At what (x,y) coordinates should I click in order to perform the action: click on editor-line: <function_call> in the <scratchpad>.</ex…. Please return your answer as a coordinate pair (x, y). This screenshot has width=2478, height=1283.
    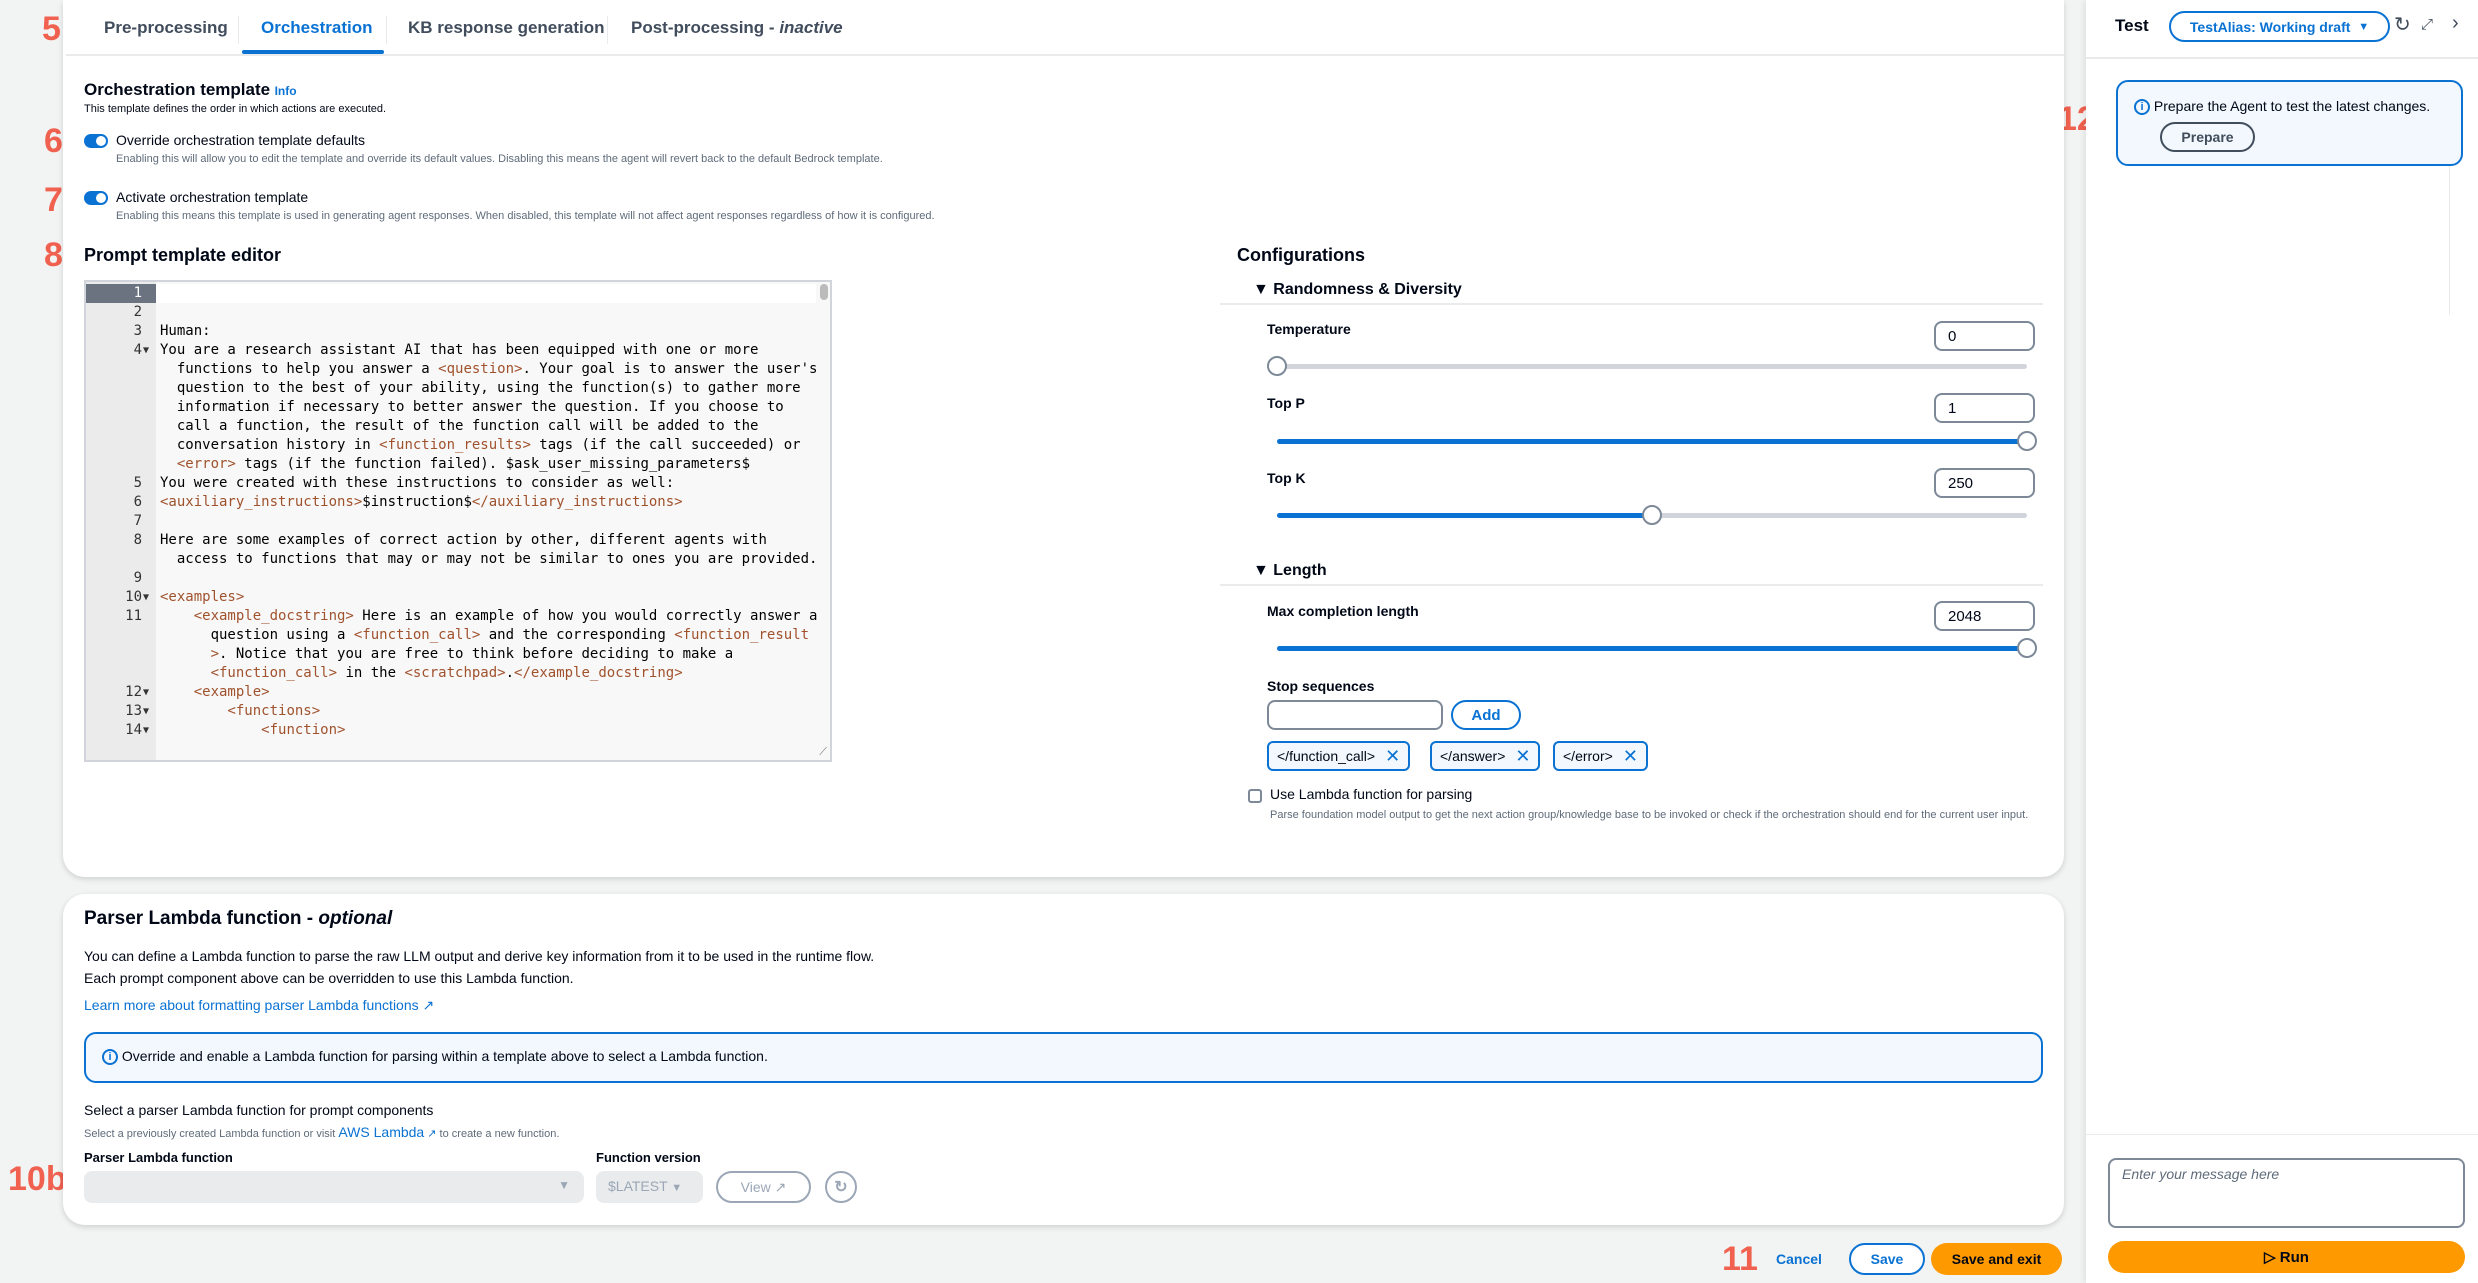
    Looking at the image, I should click on (451, 673).